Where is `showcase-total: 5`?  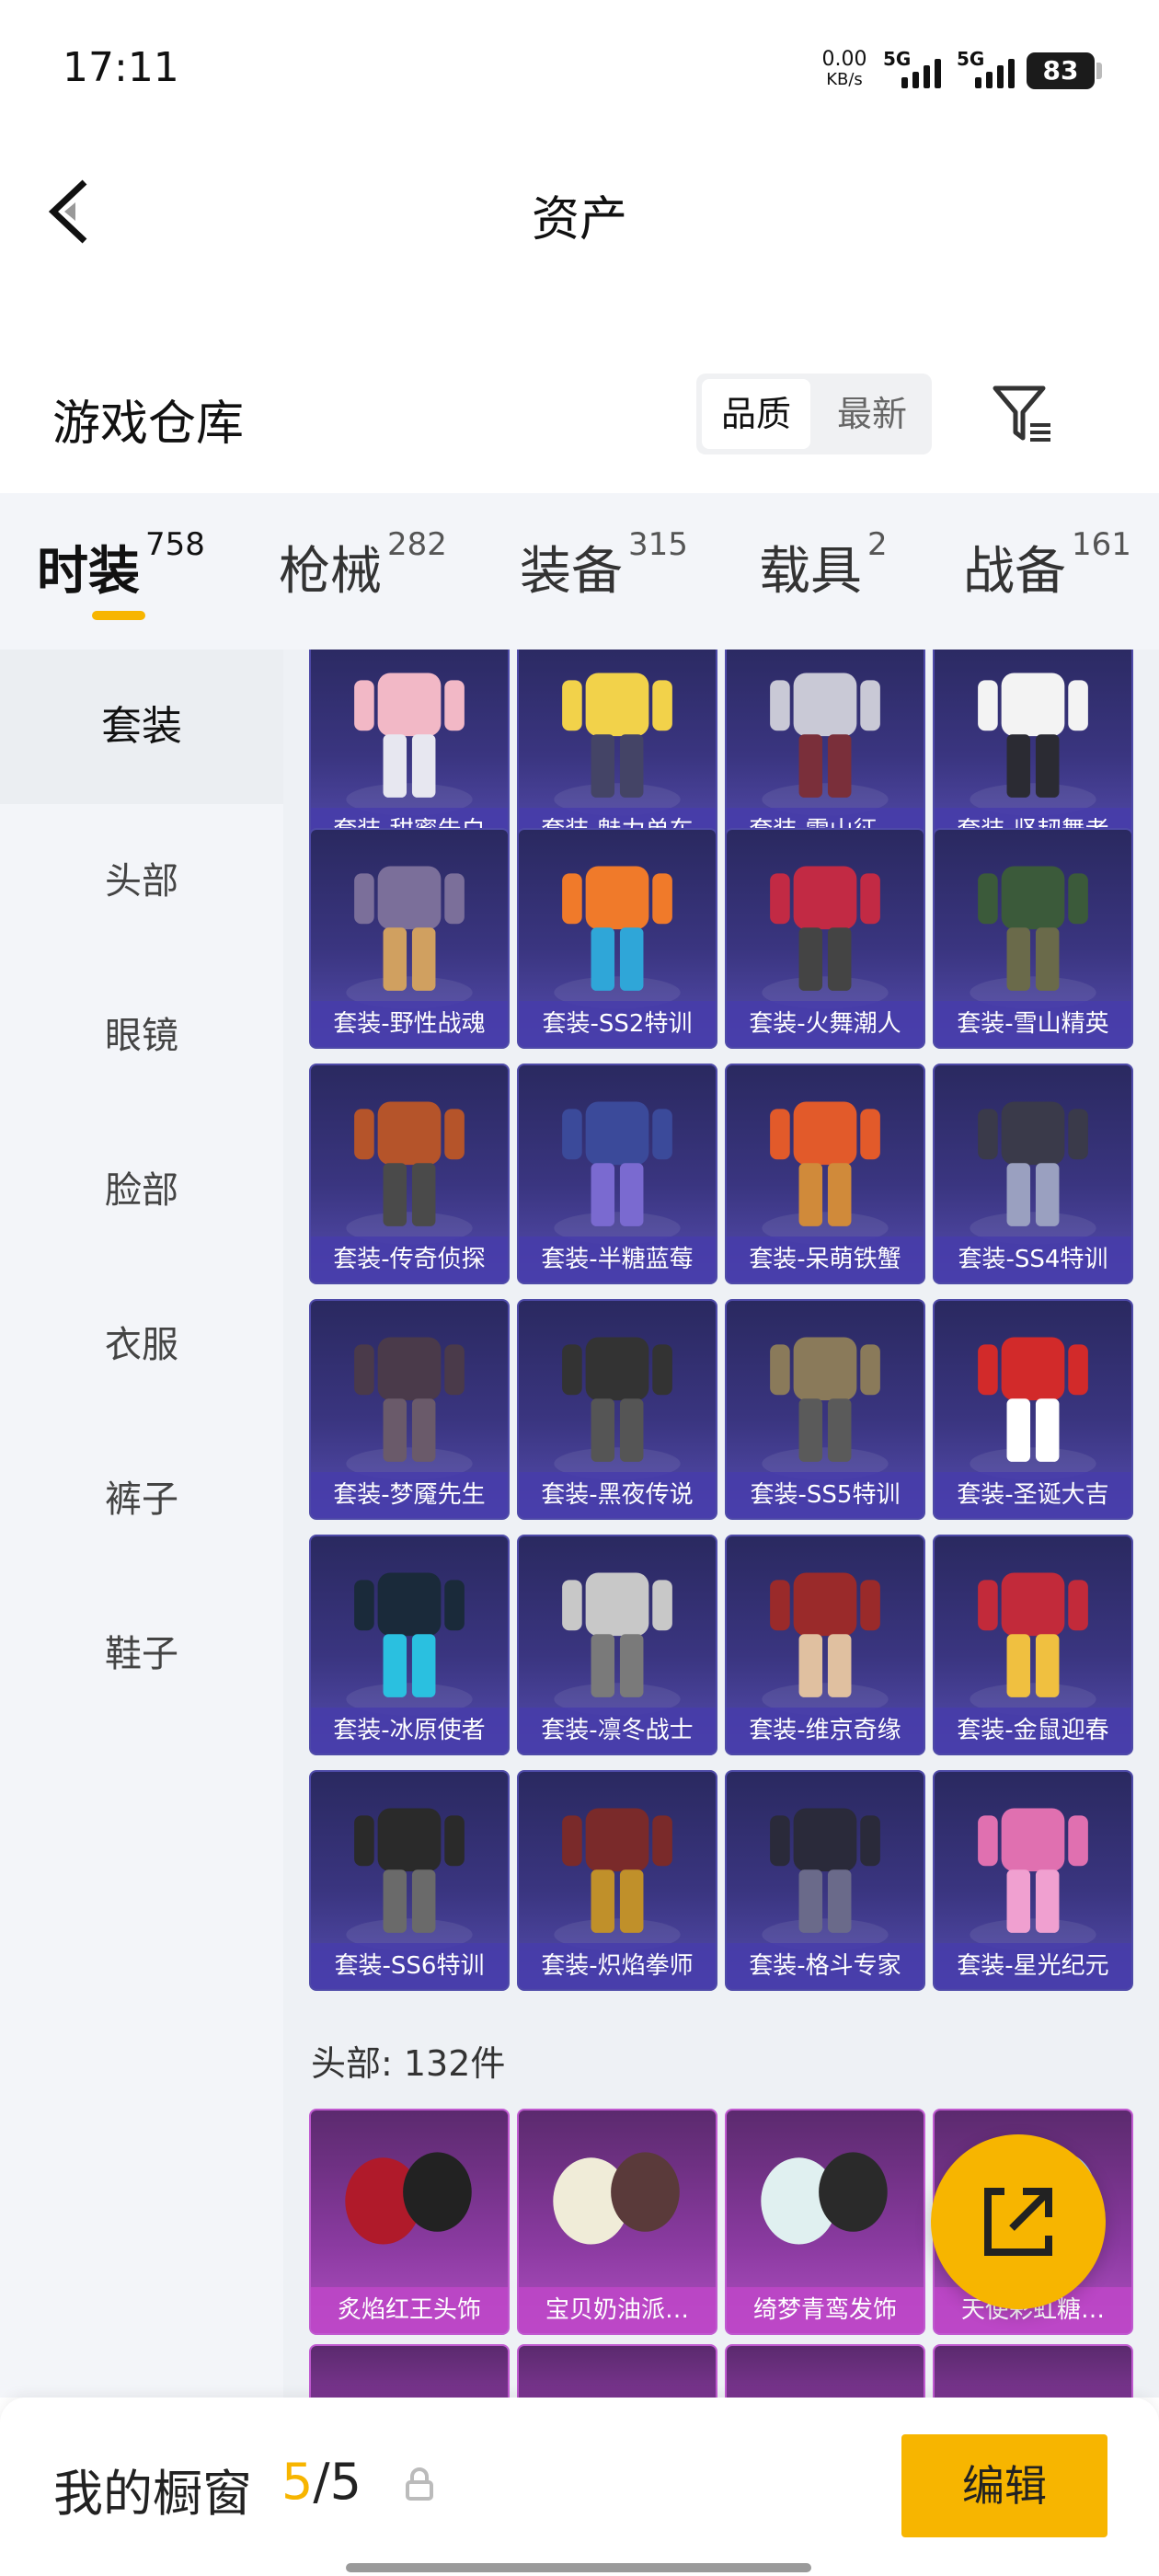 showcase-total: 5 is located at coordinates (345, 2482).